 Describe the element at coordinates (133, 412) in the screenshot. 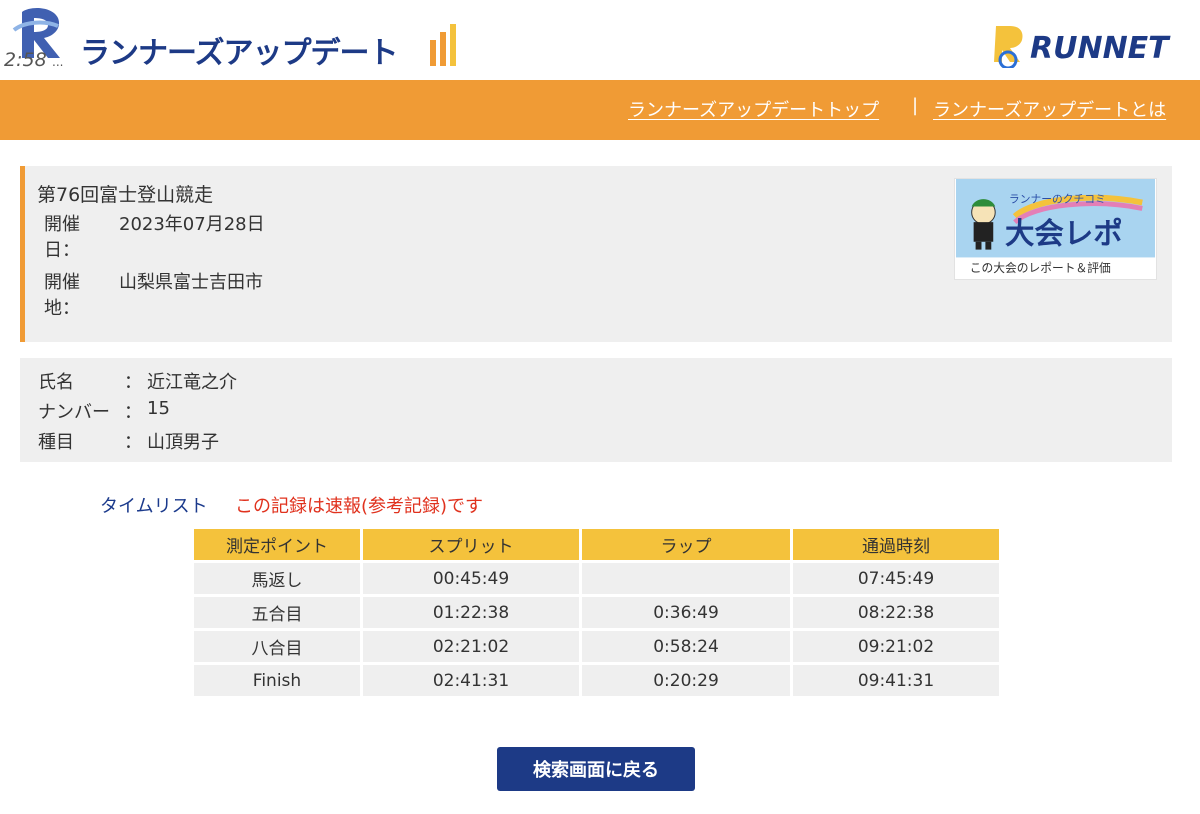

I see `runner-number-colon: ：` at that location.